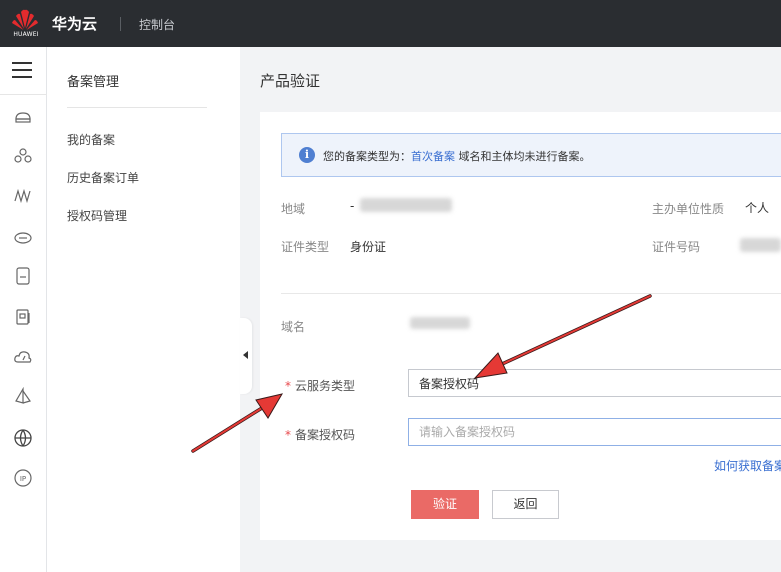 The width and height of the screenshot is (781, 572). I want to click on region-label: 地域, so click(293, 209).